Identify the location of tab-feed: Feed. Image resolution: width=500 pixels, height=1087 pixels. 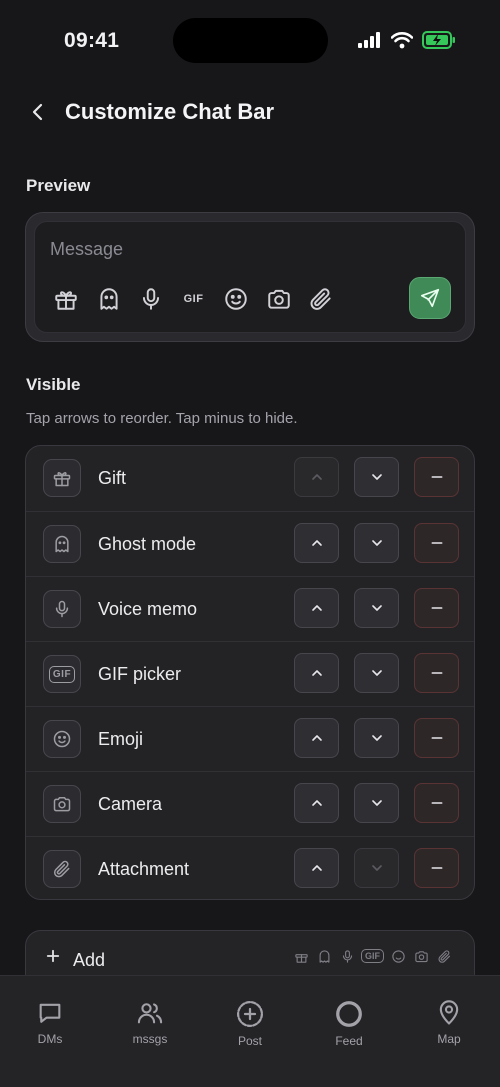
(349, 1023).